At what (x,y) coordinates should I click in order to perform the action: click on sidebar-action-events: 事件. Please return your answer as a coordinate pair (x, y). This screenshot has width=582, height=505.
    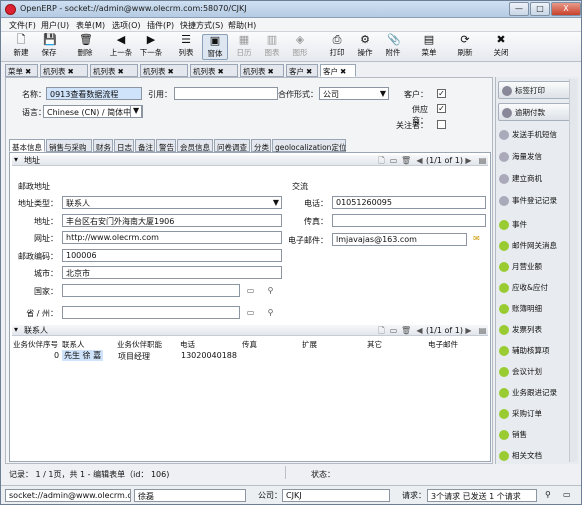
    Looking at the image, I should click on (513, 227).